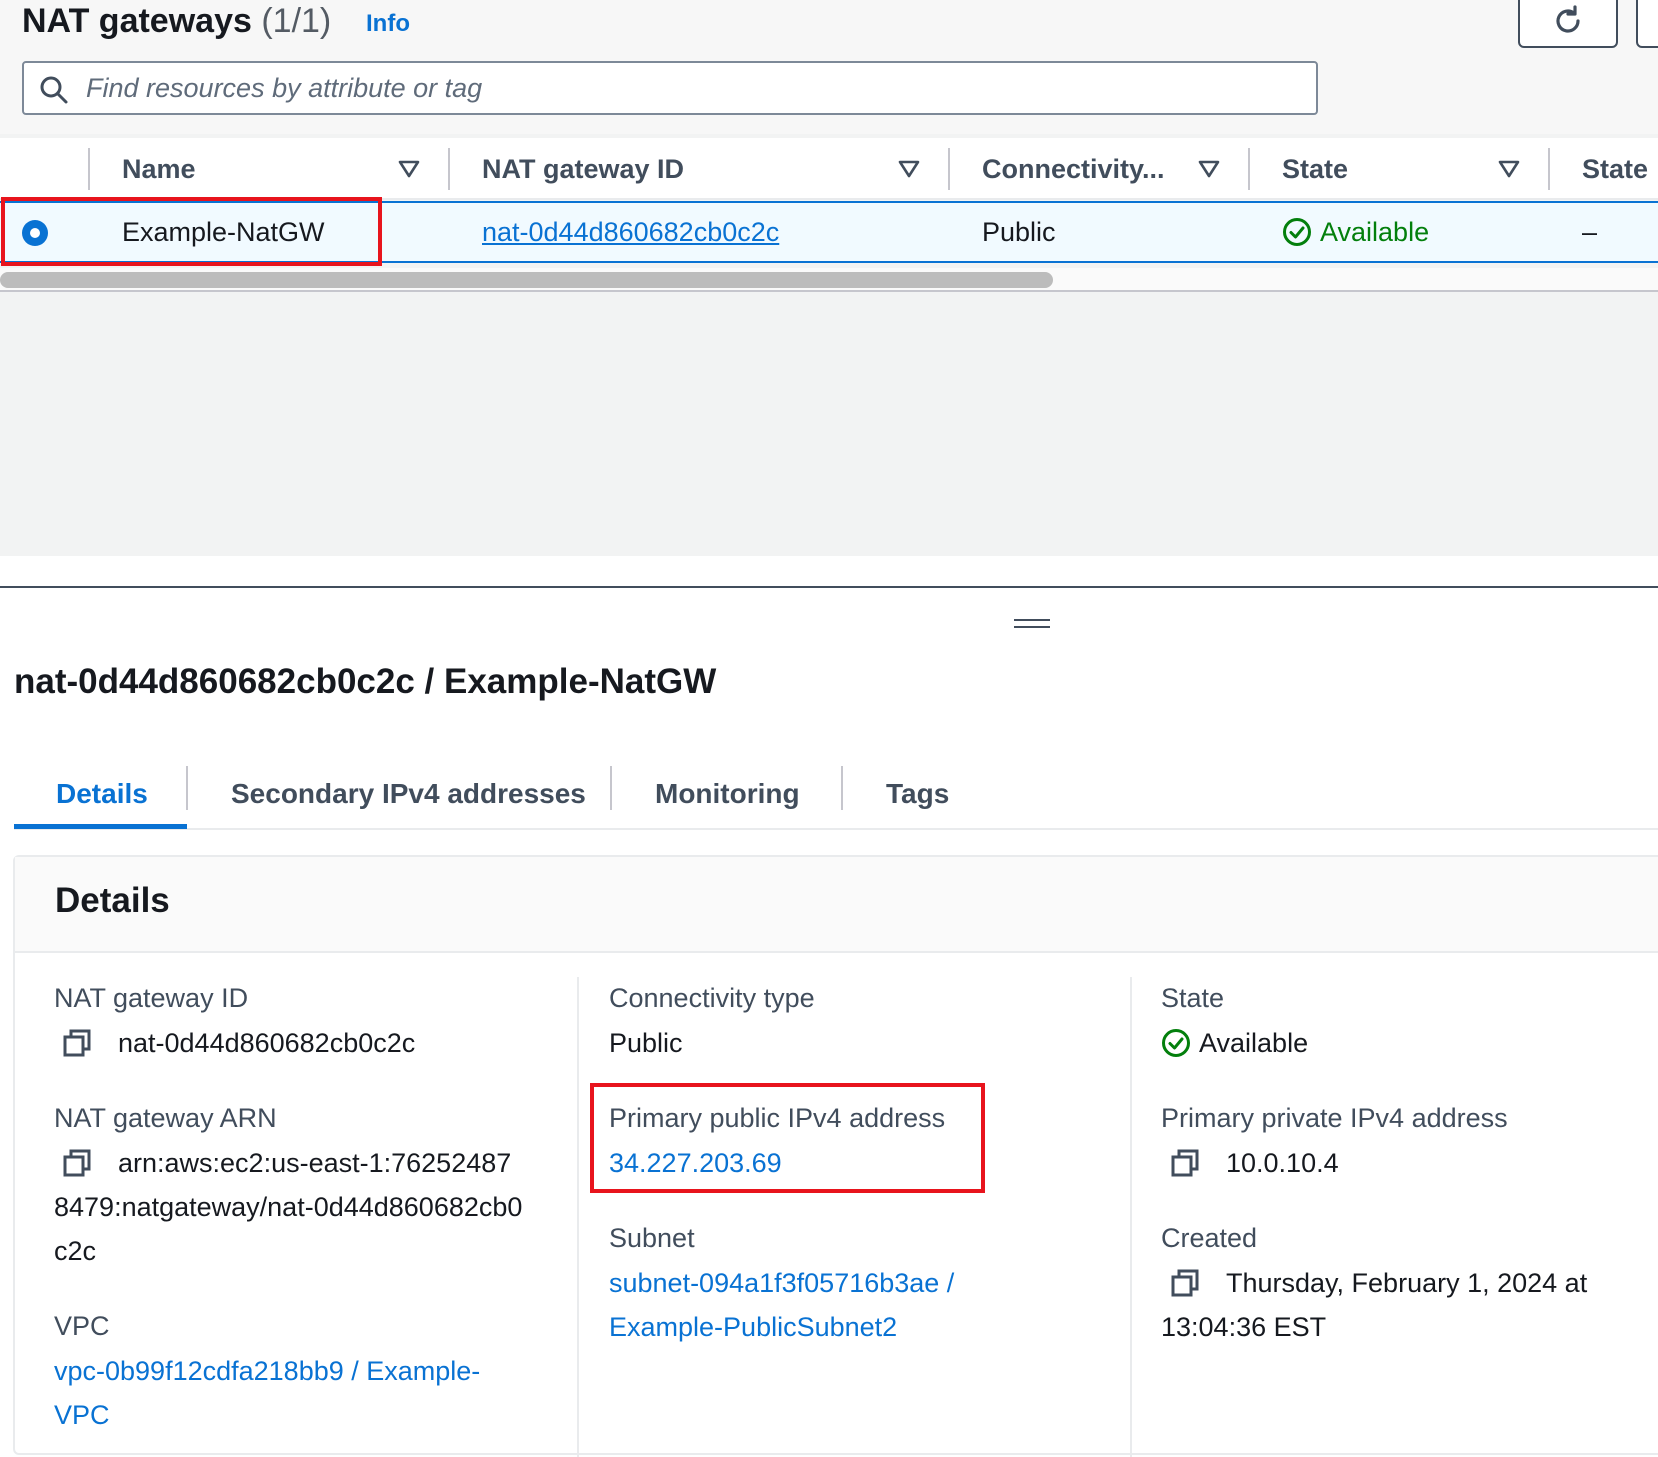  Describe the element at coordinates (1032, 624) in the screenshot. I see `drag-handle-icon` at that location.